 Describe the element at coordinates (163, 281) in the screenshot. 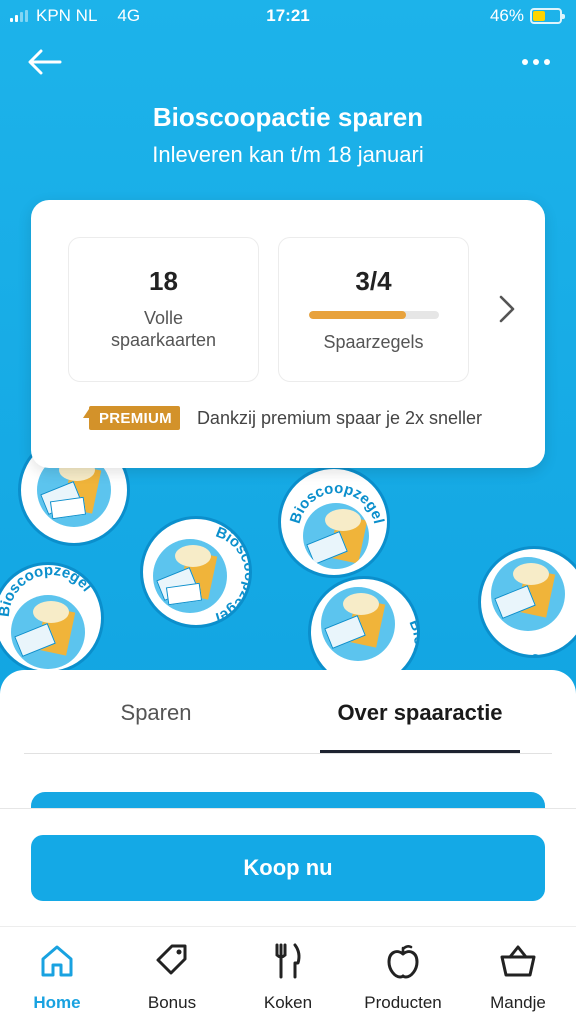

I see `full-cards-count: 18` at that location.